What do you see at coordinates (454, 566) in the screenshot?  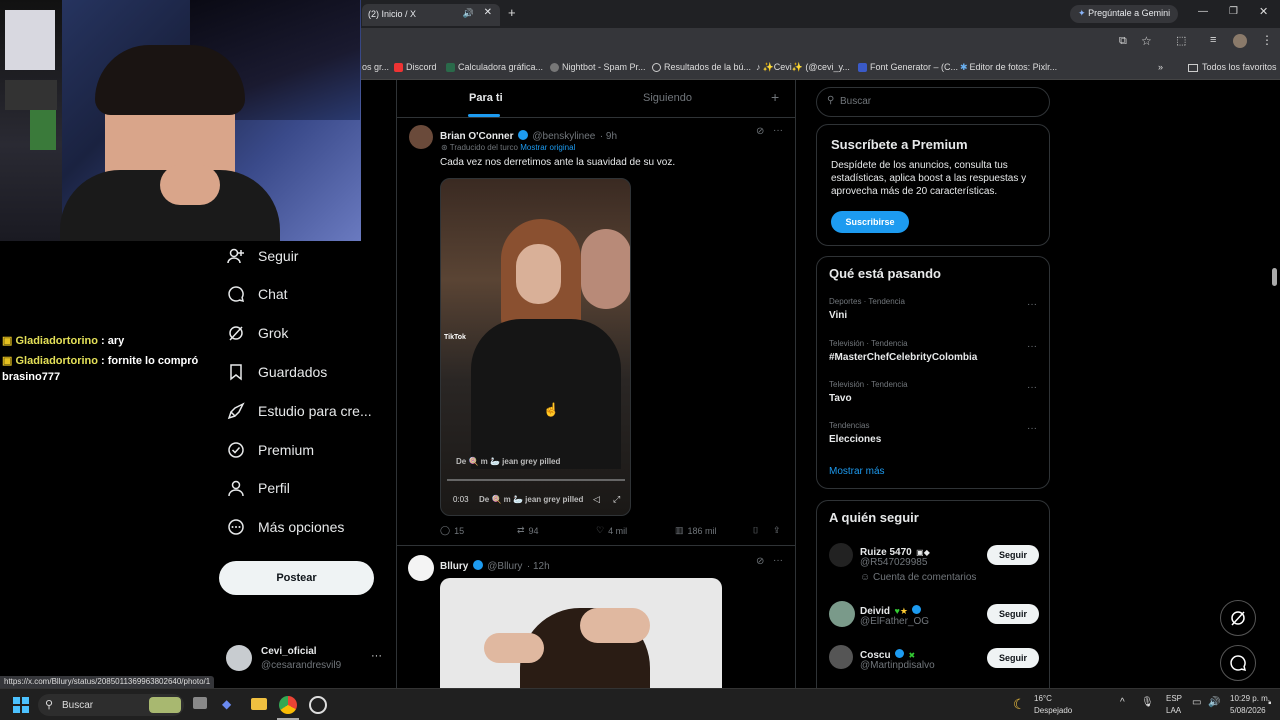 I see `tweet-author: Bllury` at bounding box center [454, 566].